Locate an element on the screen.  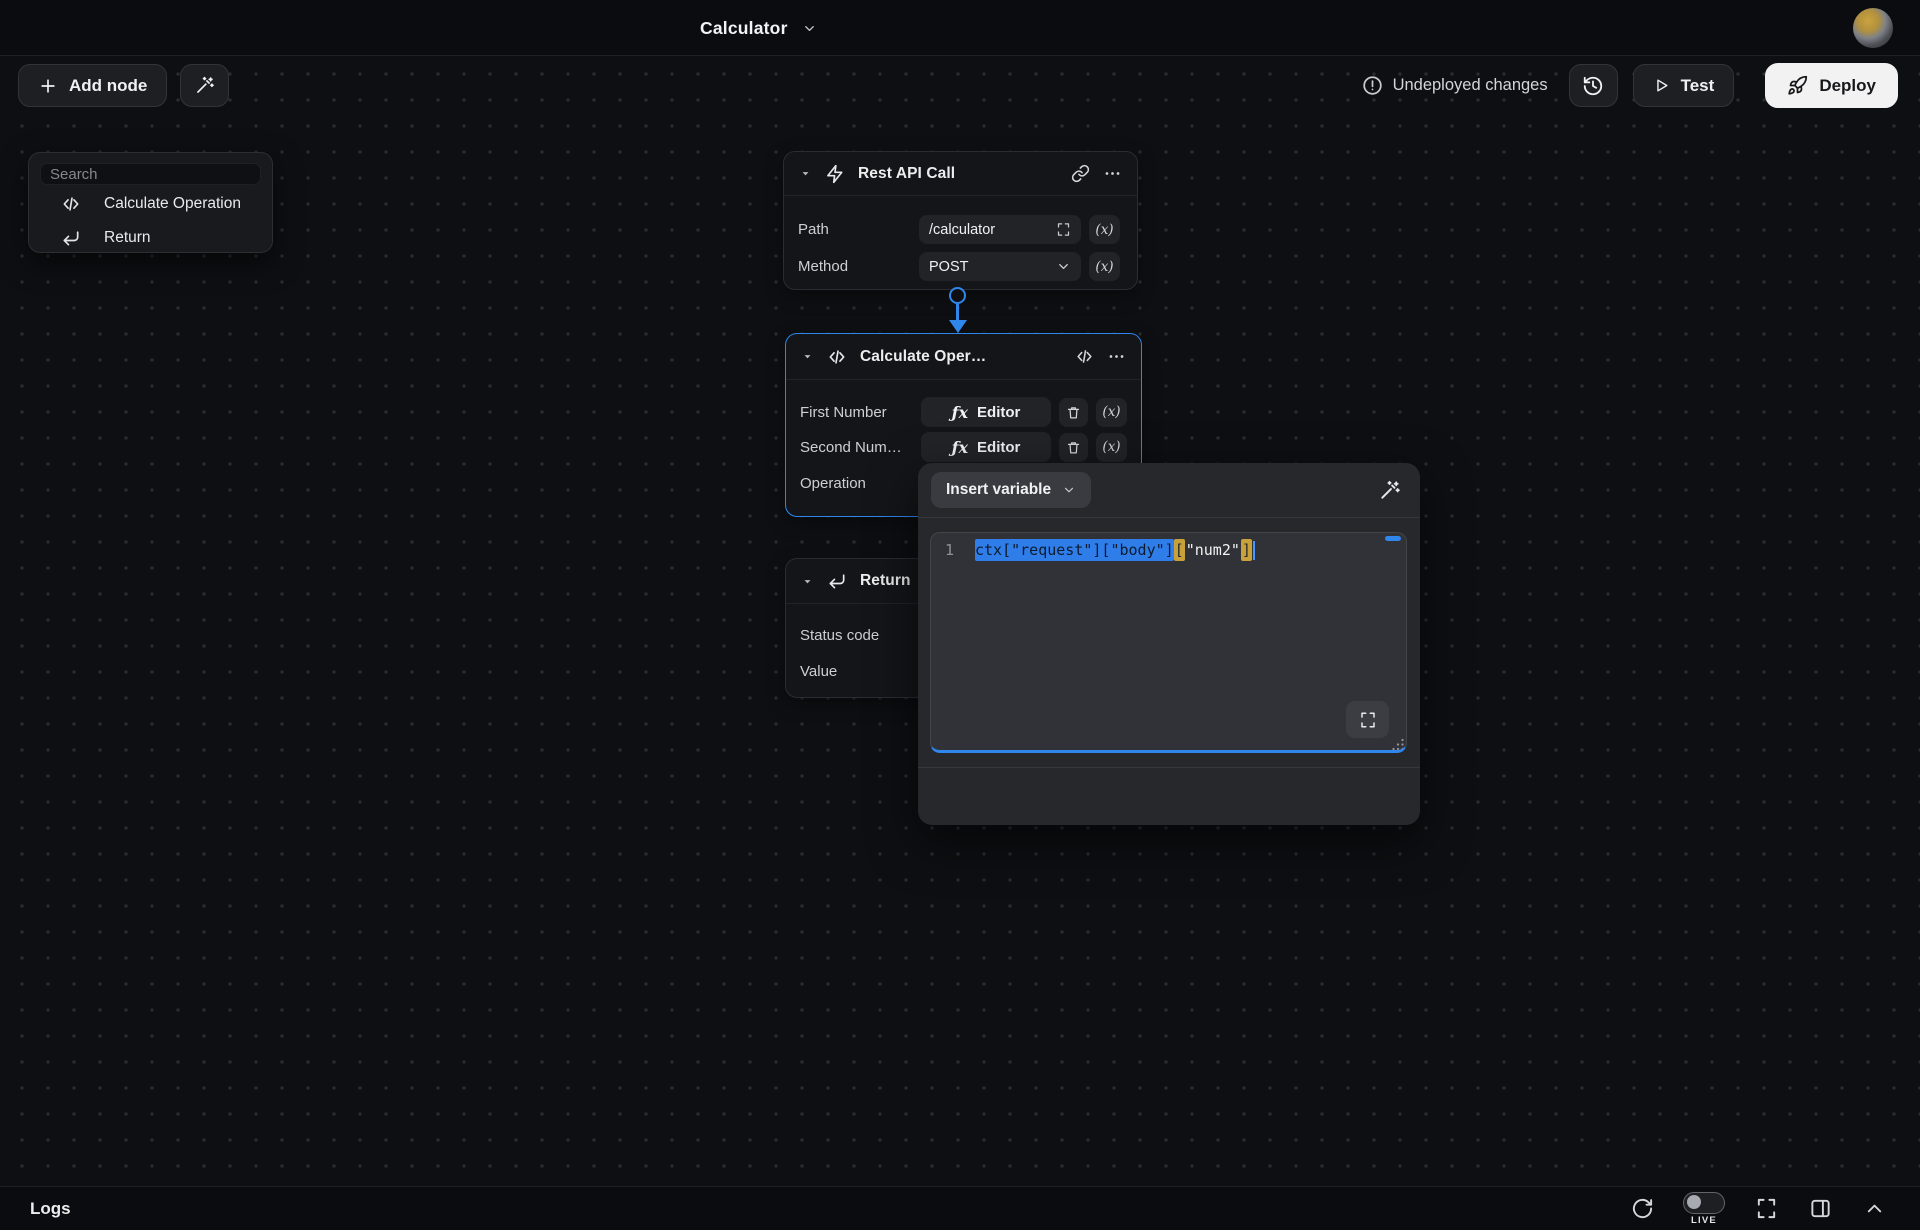
string-token: "num2" is located at coordinates (1212, 550).